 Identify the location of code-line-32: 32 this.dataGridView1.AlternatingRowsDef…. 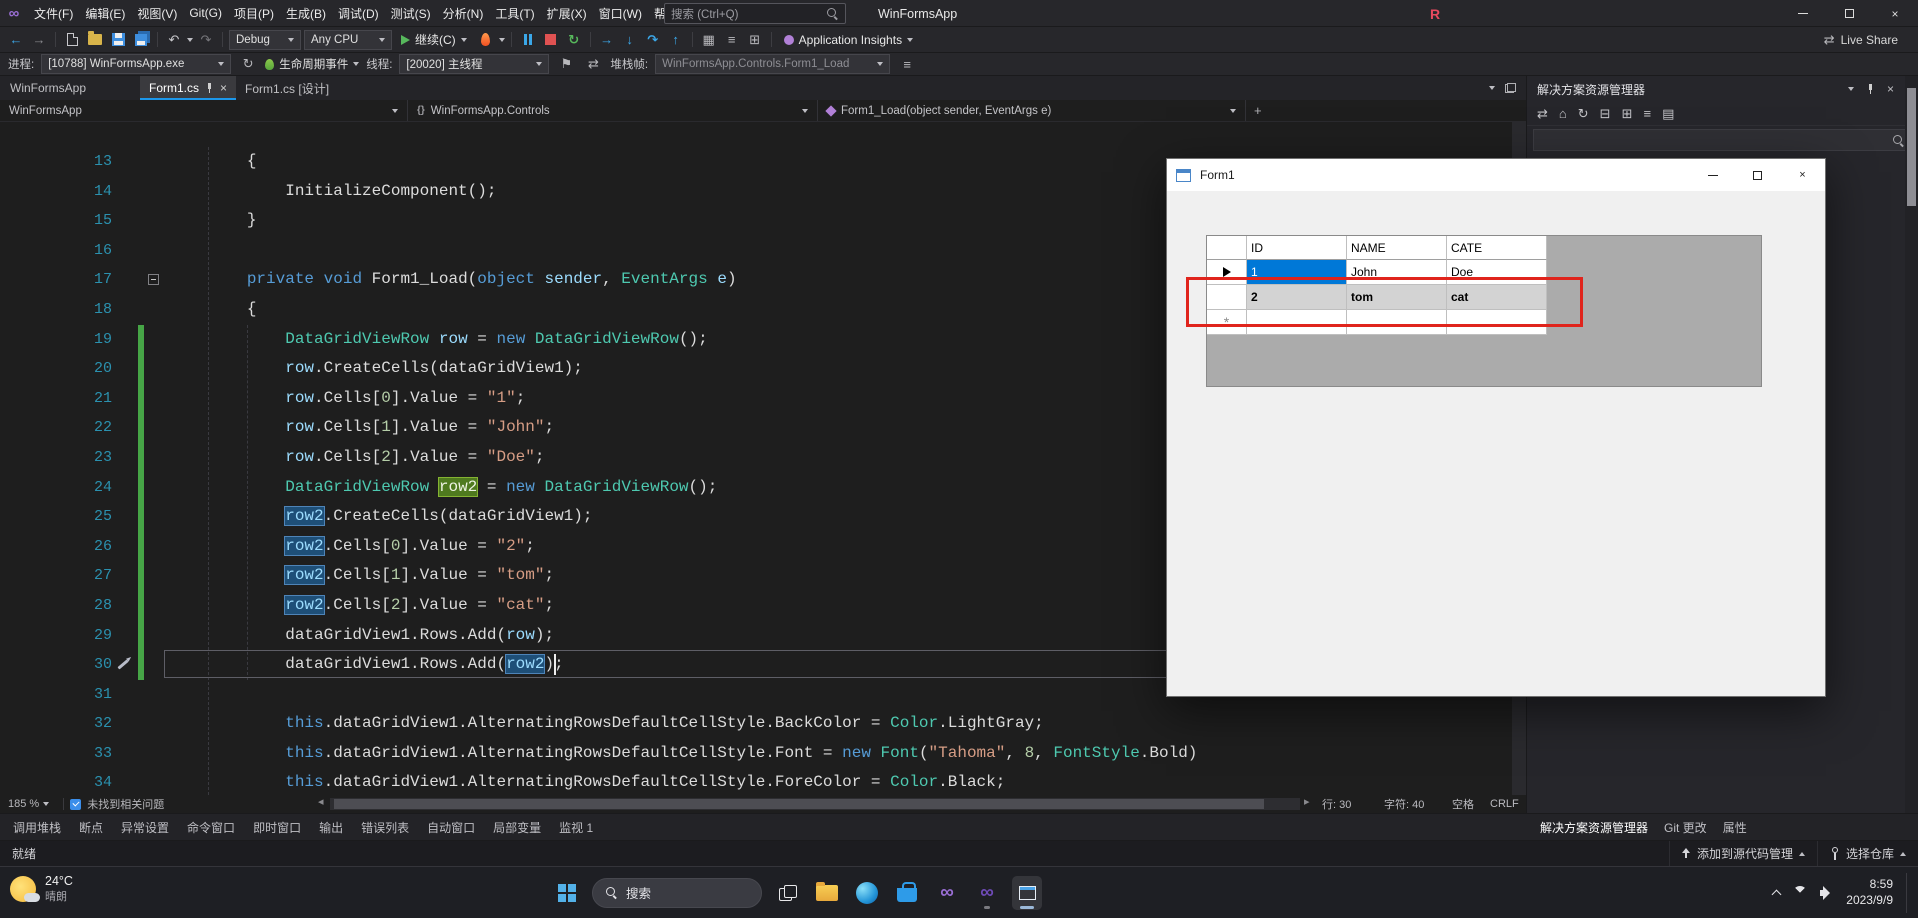
(756, 724).